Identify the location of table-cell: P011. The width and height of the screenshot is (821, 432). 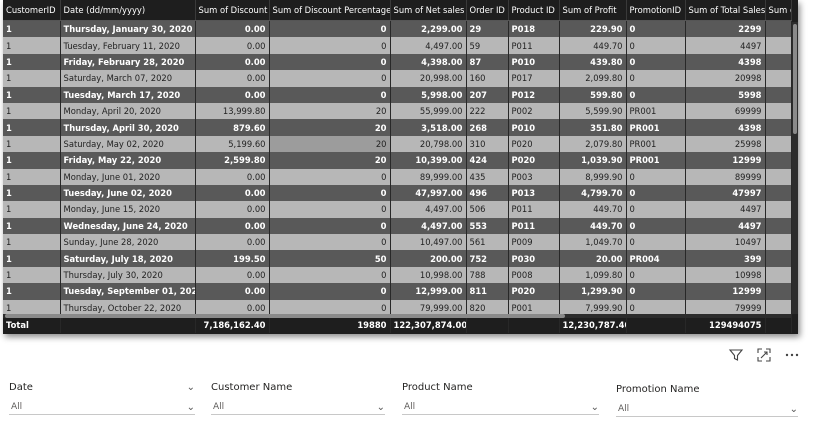
(534, 45).